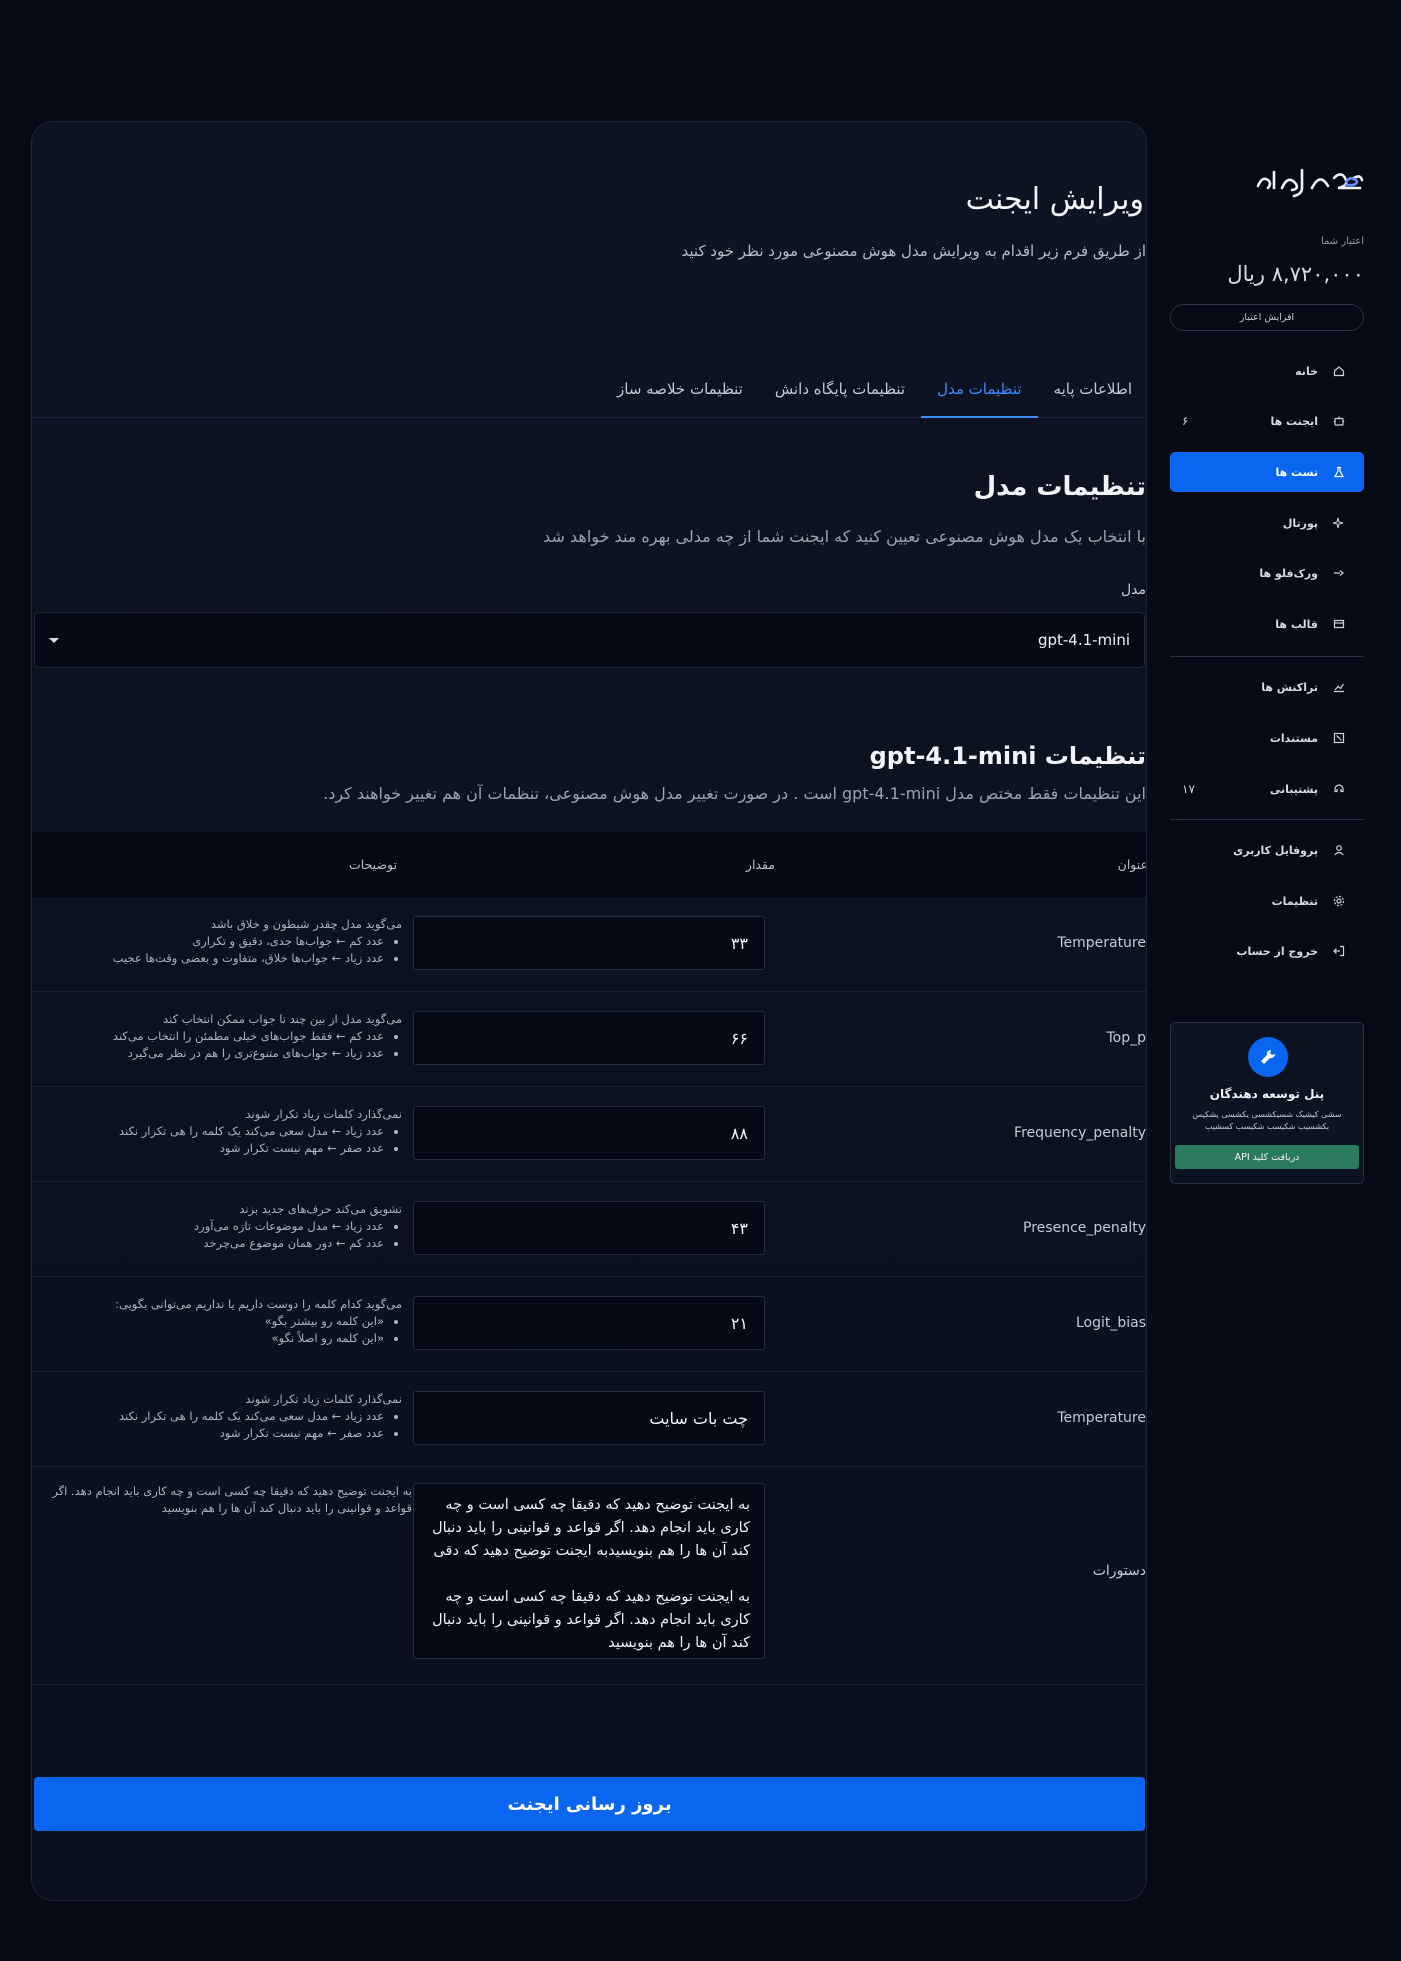  What do you see at coordinates (1267, 573) in the screenshot?
I see `nav-item-workflows: ورک‌فلو ها` at bounding box center [1267, 573].